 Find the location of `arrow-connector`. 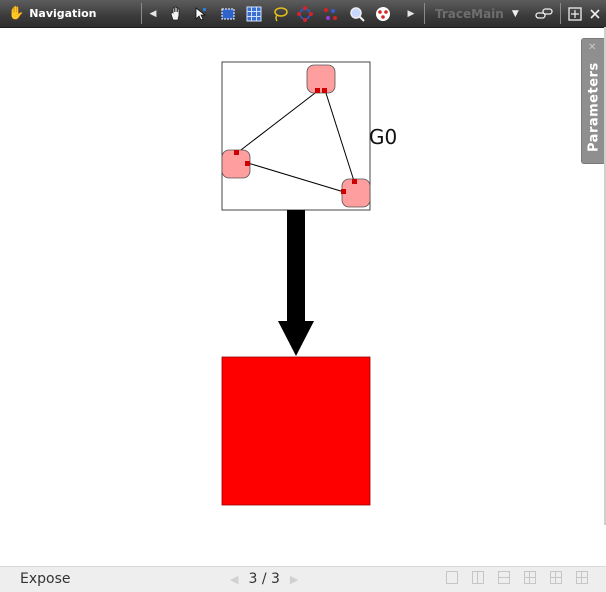

arrow-connector is located at coordinates (296, 283).